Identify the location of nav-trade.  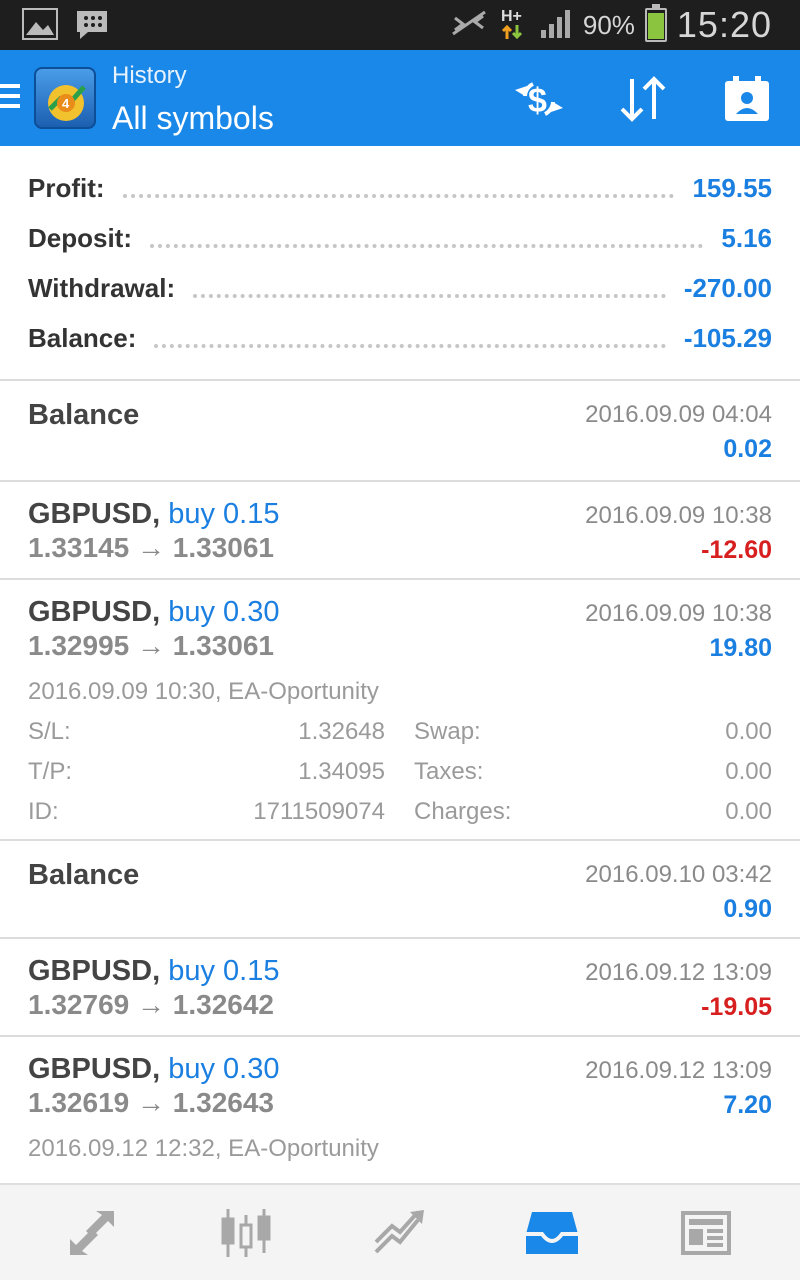
(400, 1233).